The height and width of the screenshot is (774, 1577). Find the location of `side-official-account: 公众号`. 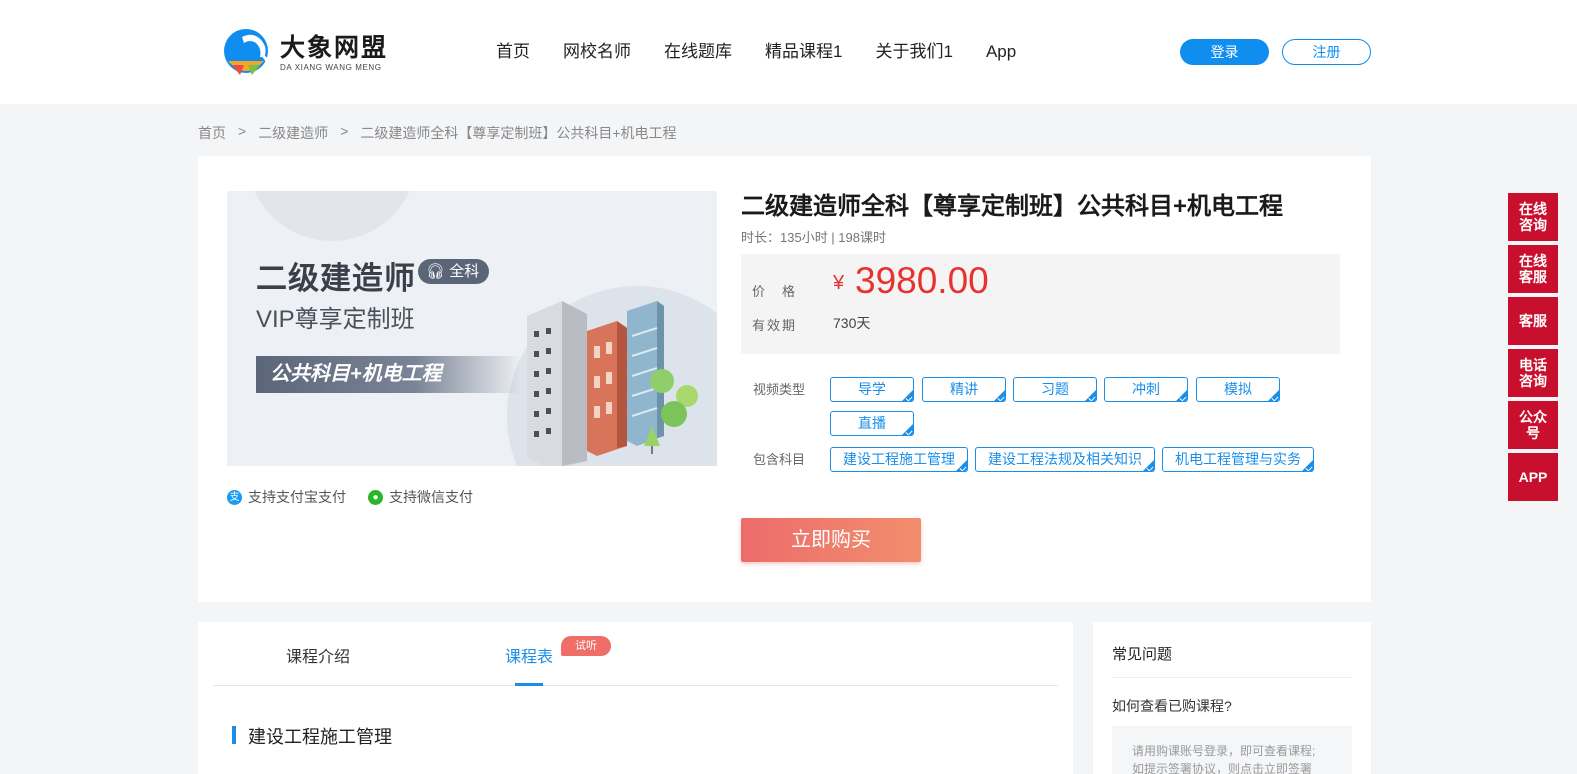

side-official-account: 公众号 is located at coordinates (1533, 425).